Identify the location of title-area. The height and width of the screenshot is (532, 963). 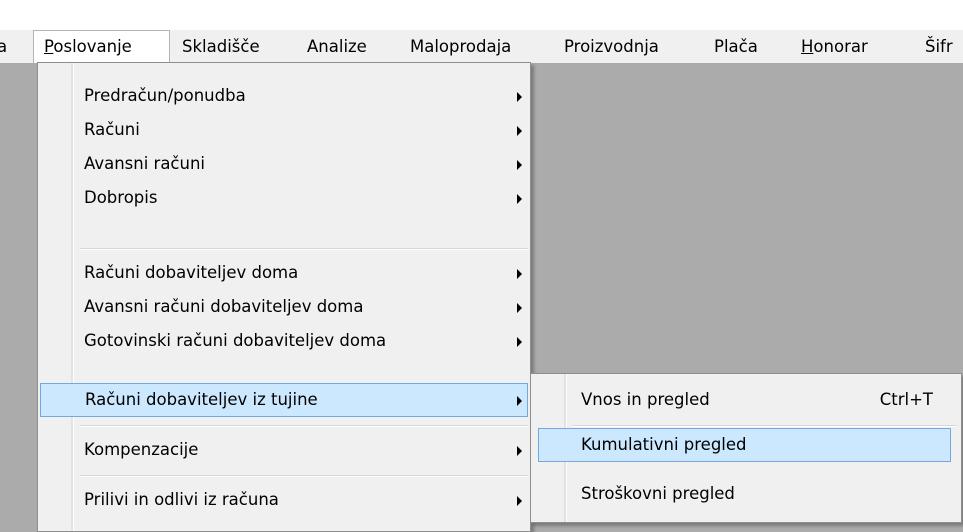
(481, 15).